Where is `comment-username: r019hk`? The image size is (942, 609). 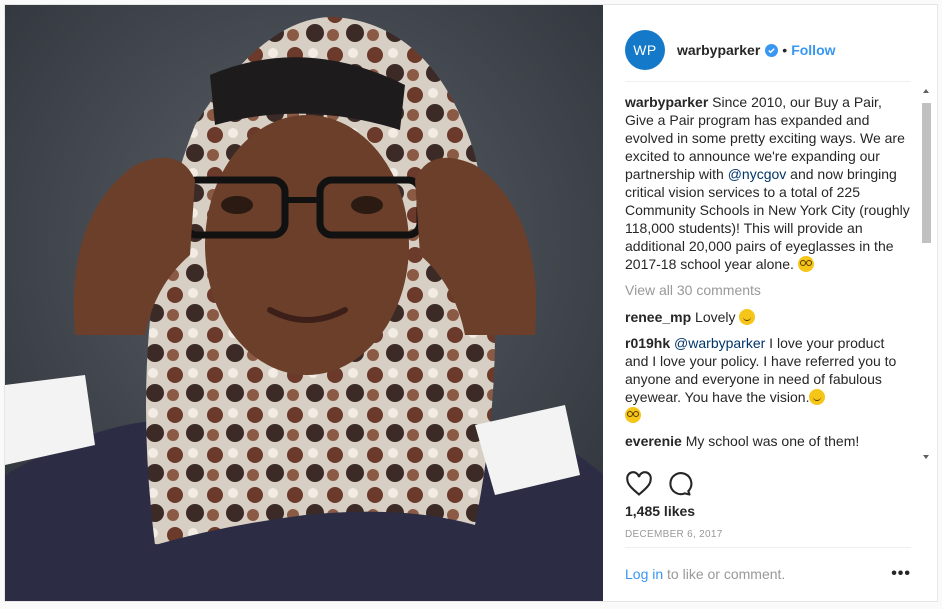
comment-username: r019hk is located at coordinates (647, 343).